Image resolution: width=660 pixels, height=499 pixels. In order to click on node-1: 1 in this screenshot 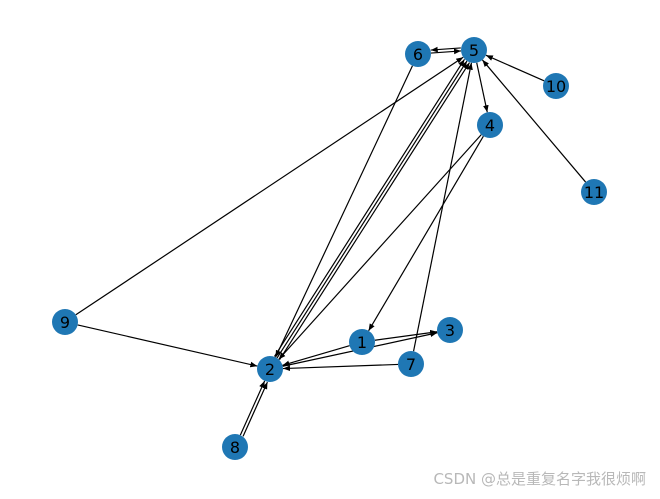, I will do `click(362, 342)`.